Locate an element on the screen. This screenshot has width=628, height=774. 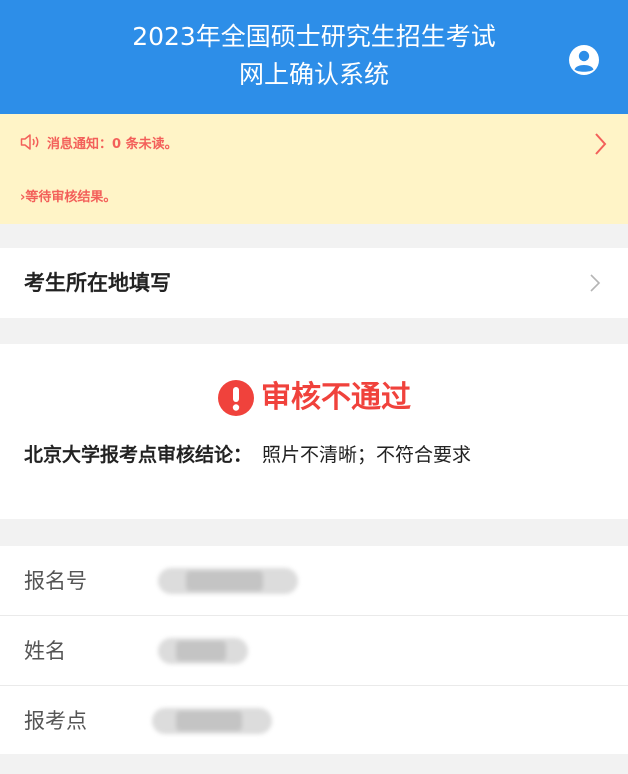
info-label: 报考点 is located at coordinates (55, 721).